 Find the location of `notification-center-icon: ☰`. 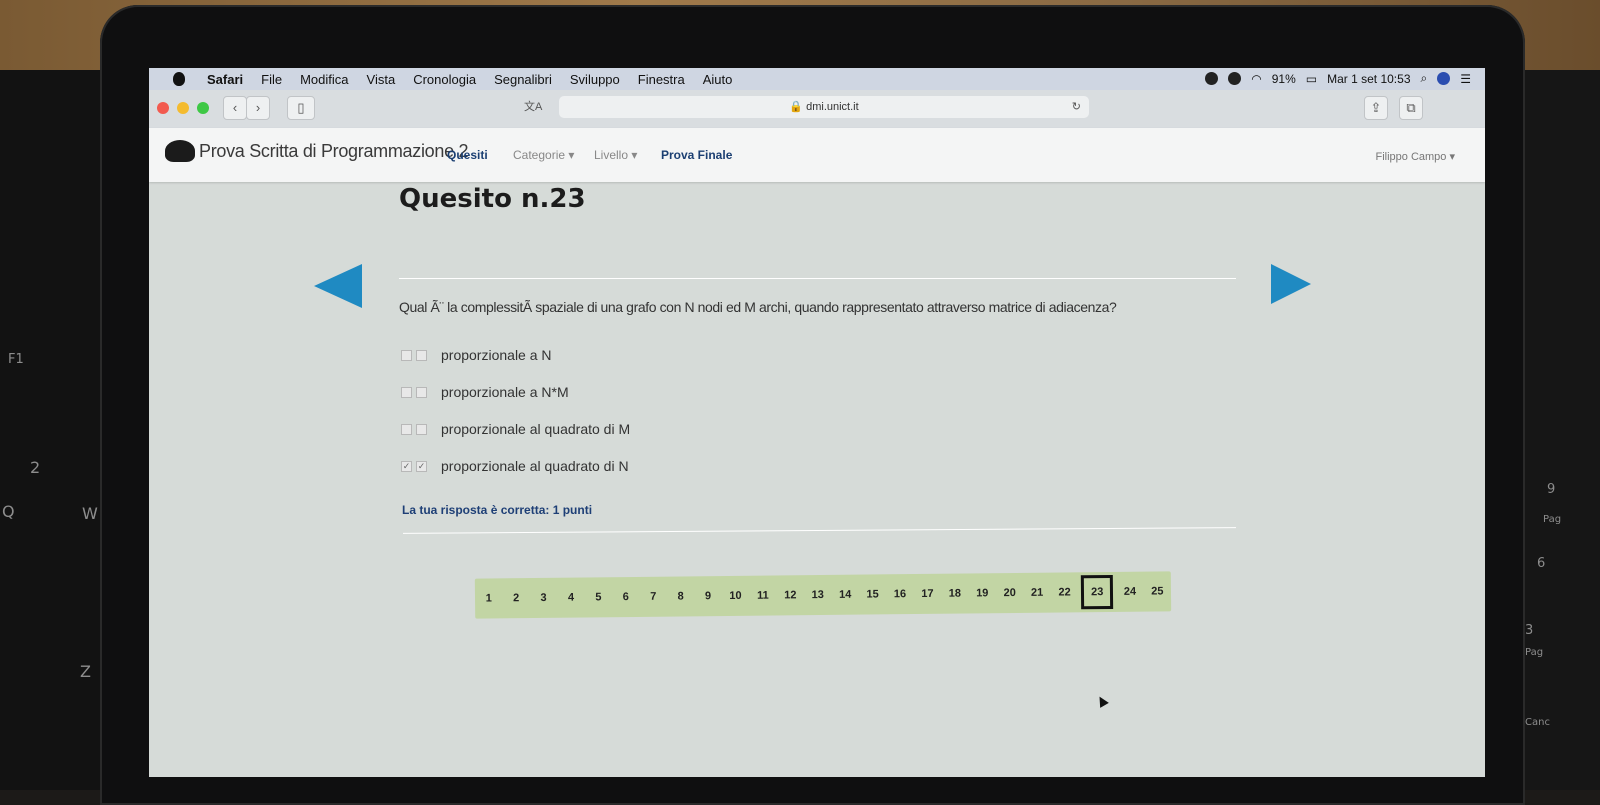

notification-center-icon: ☰ is located at coordinates (1465, 79).